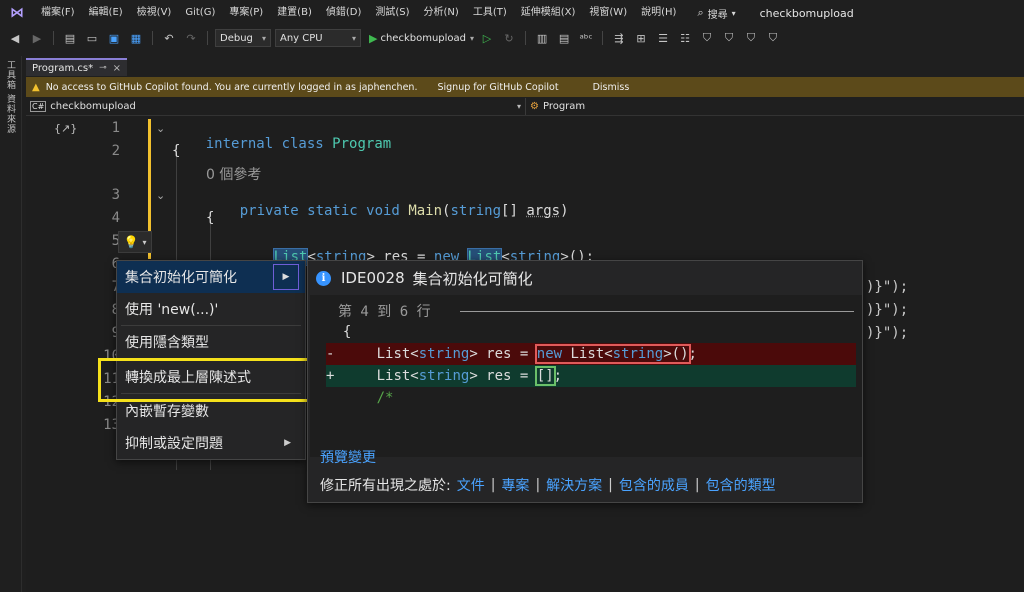  What do you see at coordinates (70, 38) in the screenshot?
I see `new-project-icon: ▤` at bounding box center [70, 38].